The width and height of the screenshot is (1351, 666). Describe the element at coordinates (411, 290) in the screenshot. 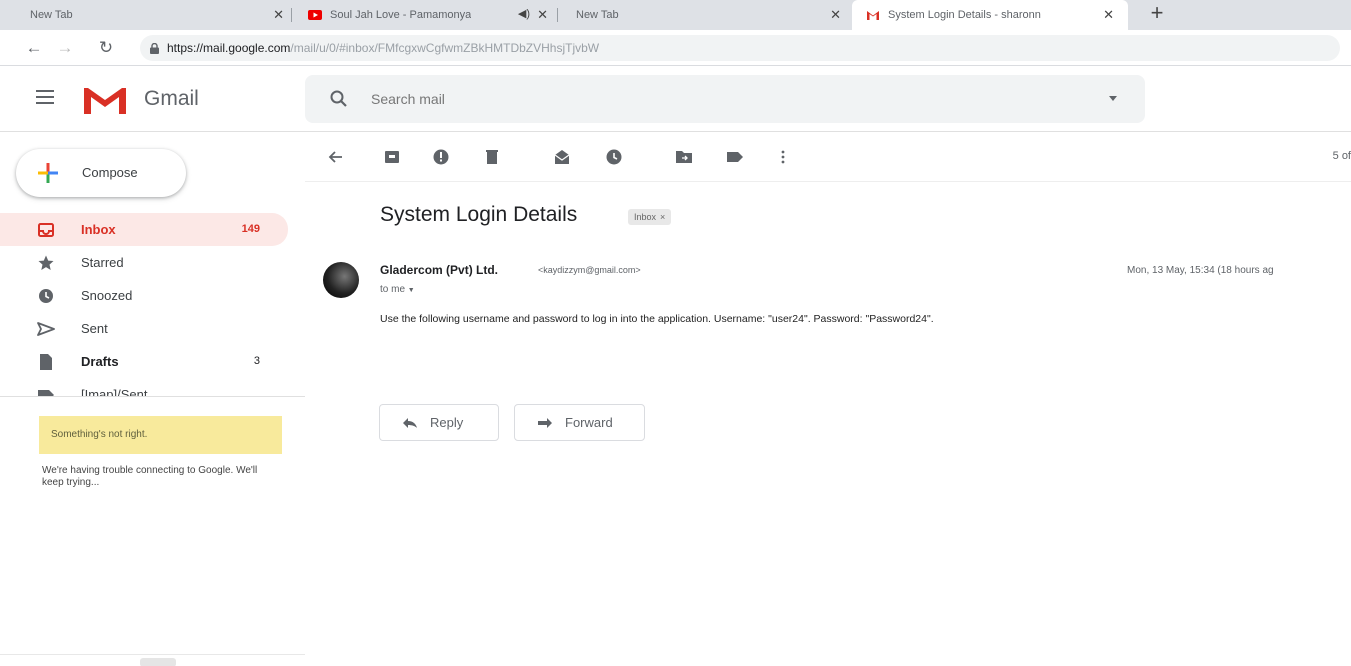

I see `chevron-down-icon: ▼` at that location.